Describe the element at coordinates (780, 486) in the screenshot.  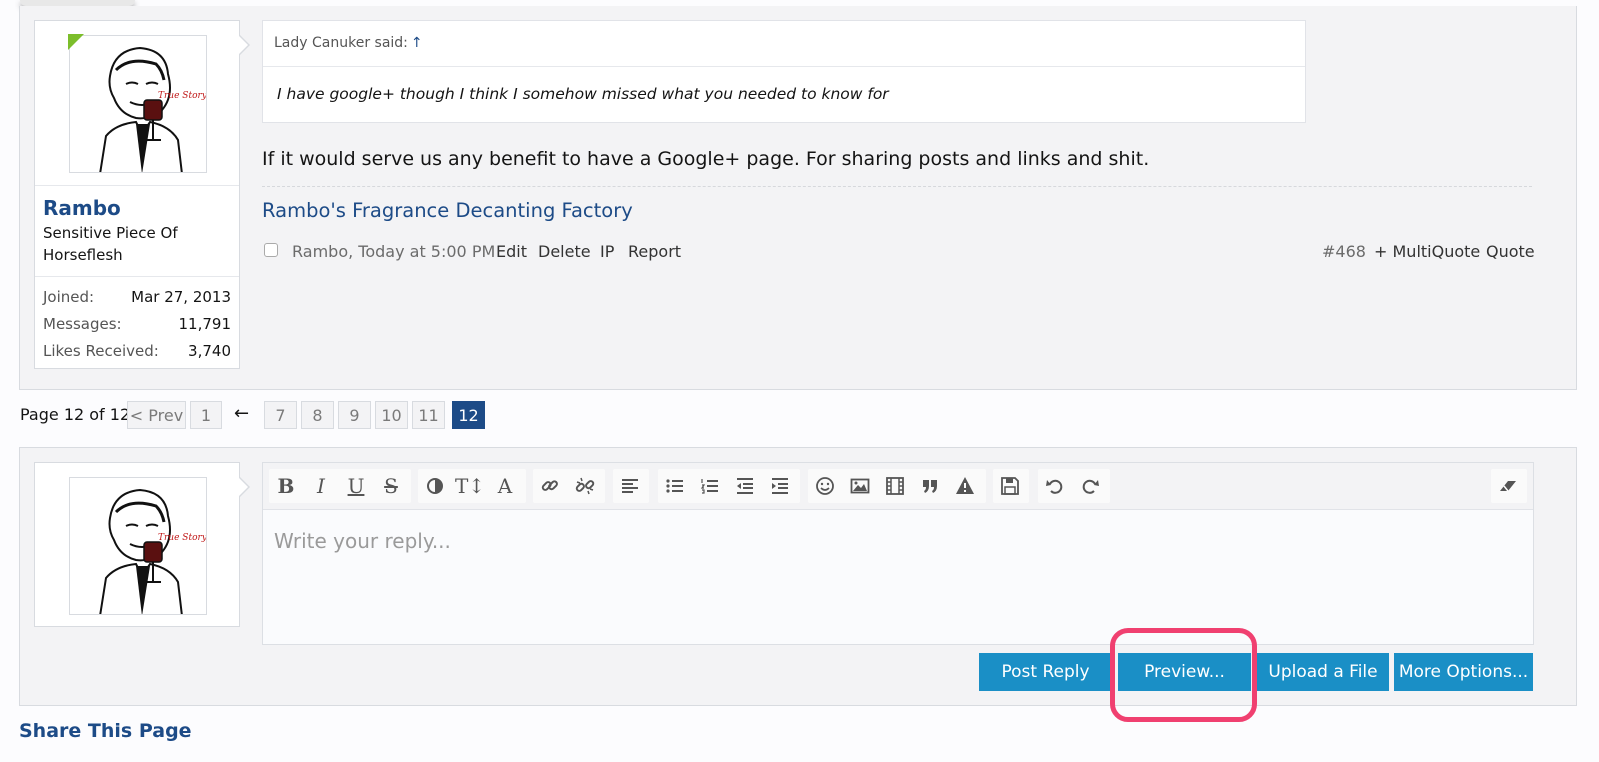
I see `indent-icon` at that location.